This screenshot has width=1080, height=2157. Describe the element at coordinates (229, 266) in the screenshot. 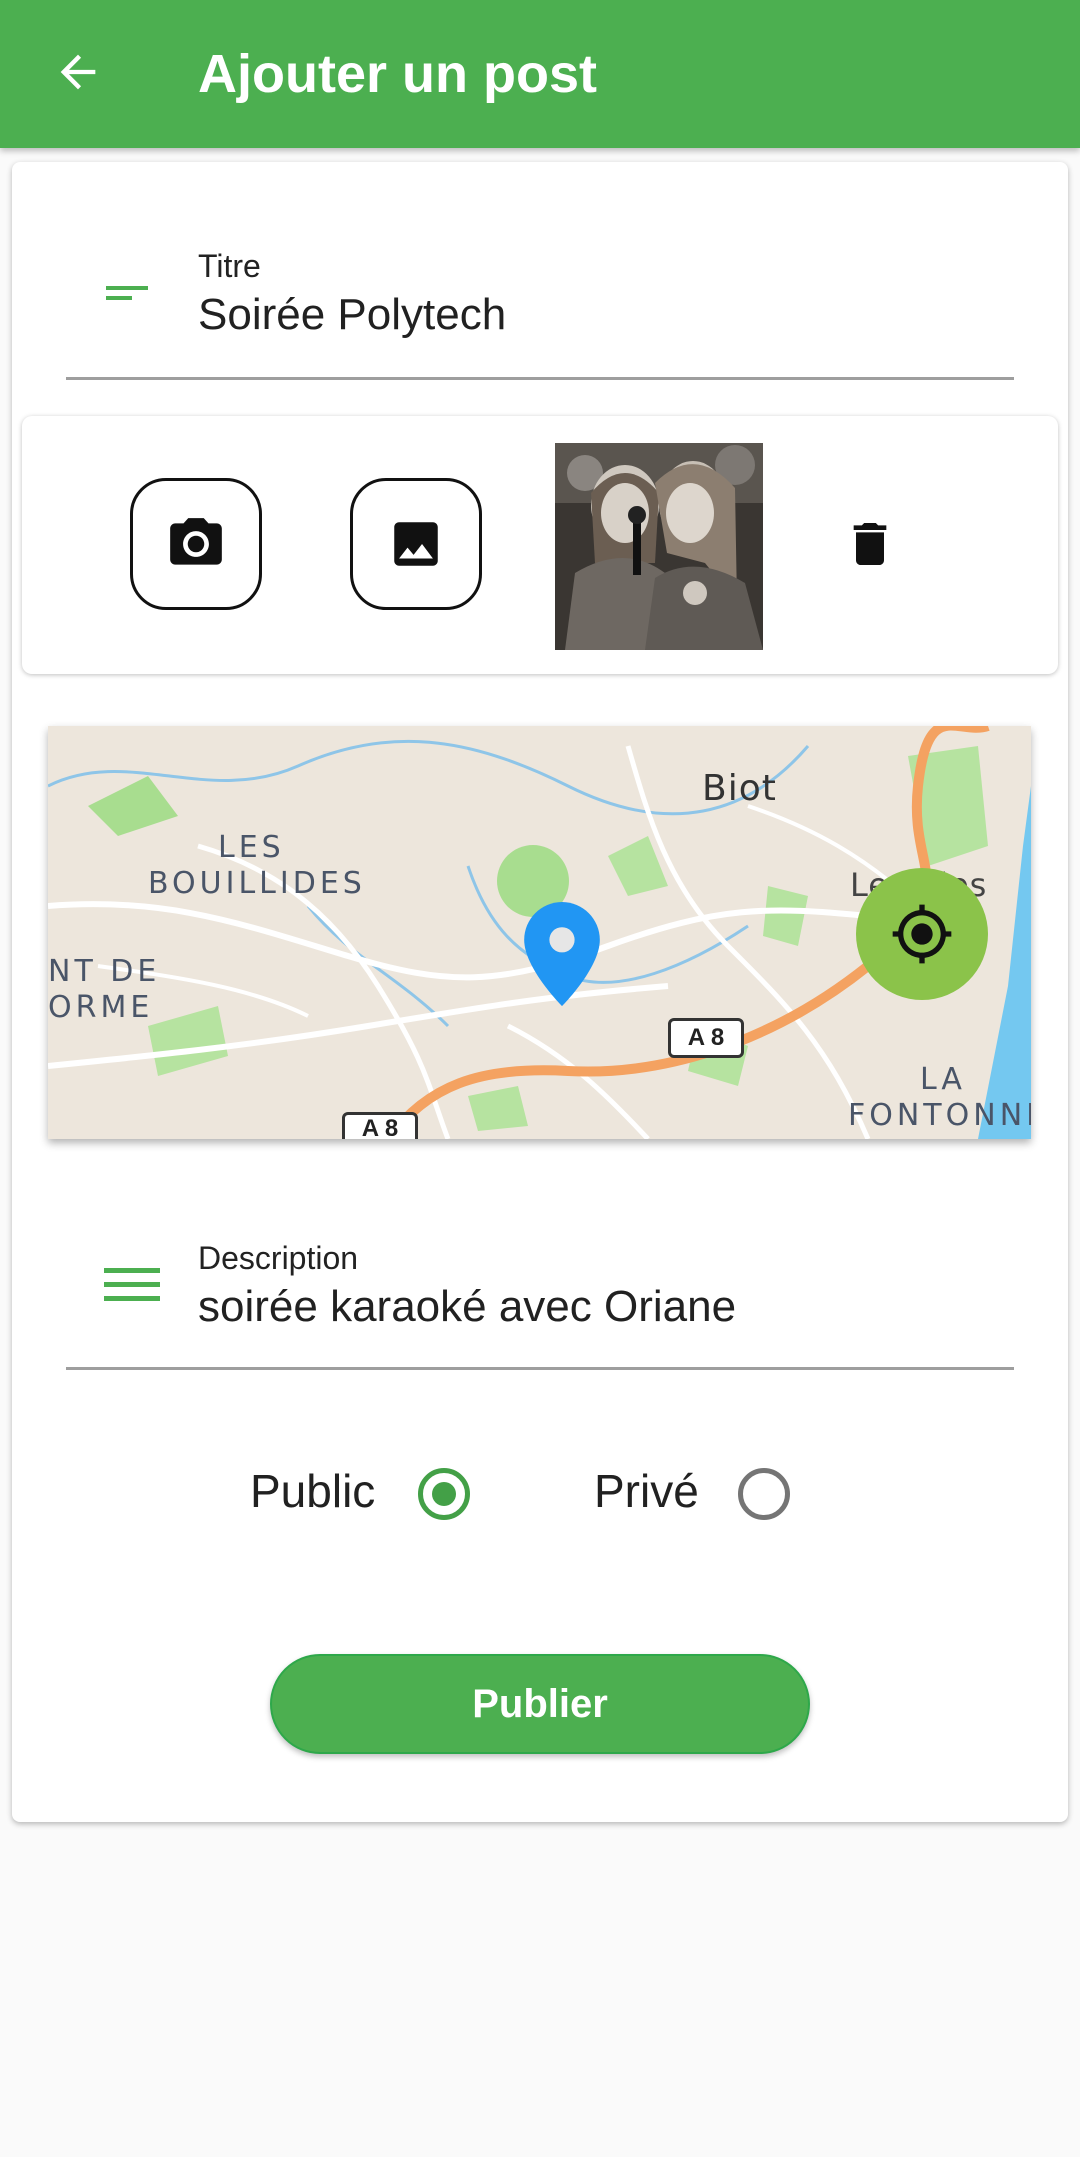

I see `title-field-label: Titre` at that location.